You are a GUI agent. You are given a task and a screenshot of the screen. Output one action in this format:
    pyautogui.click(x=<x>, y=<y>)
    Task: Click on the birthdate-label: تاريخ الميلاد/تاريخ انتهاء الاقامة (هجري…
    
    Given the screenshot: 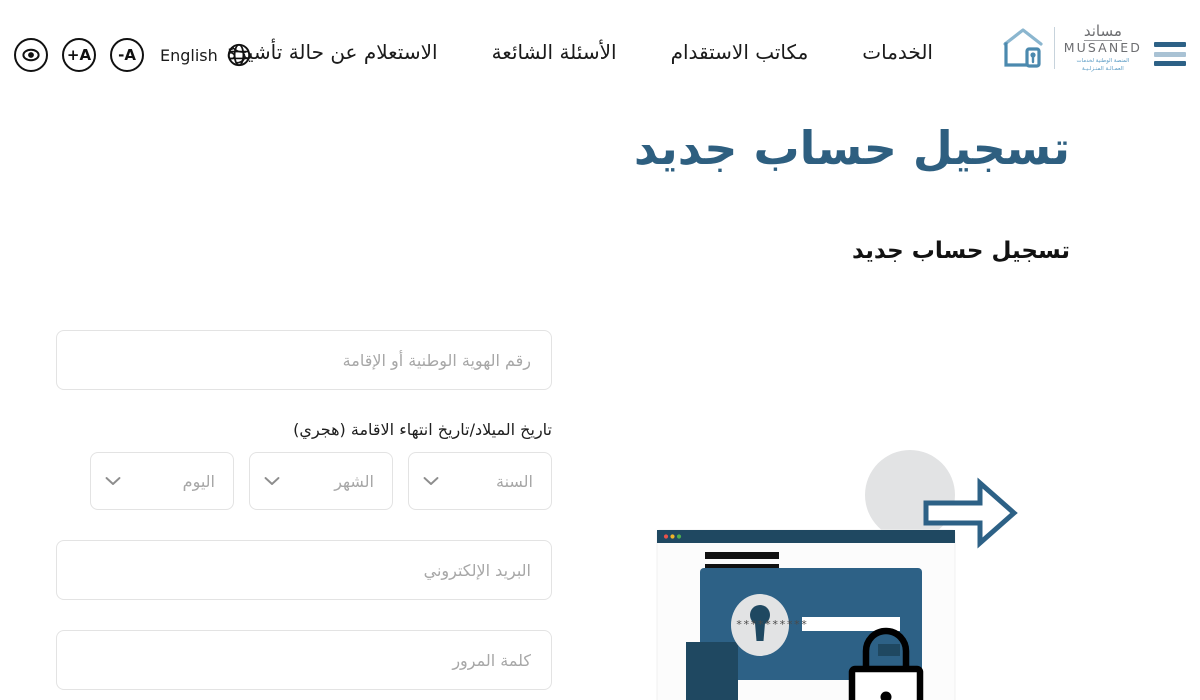 What is the action you would take?
    pyautogui.click(x=422, y=429)
    